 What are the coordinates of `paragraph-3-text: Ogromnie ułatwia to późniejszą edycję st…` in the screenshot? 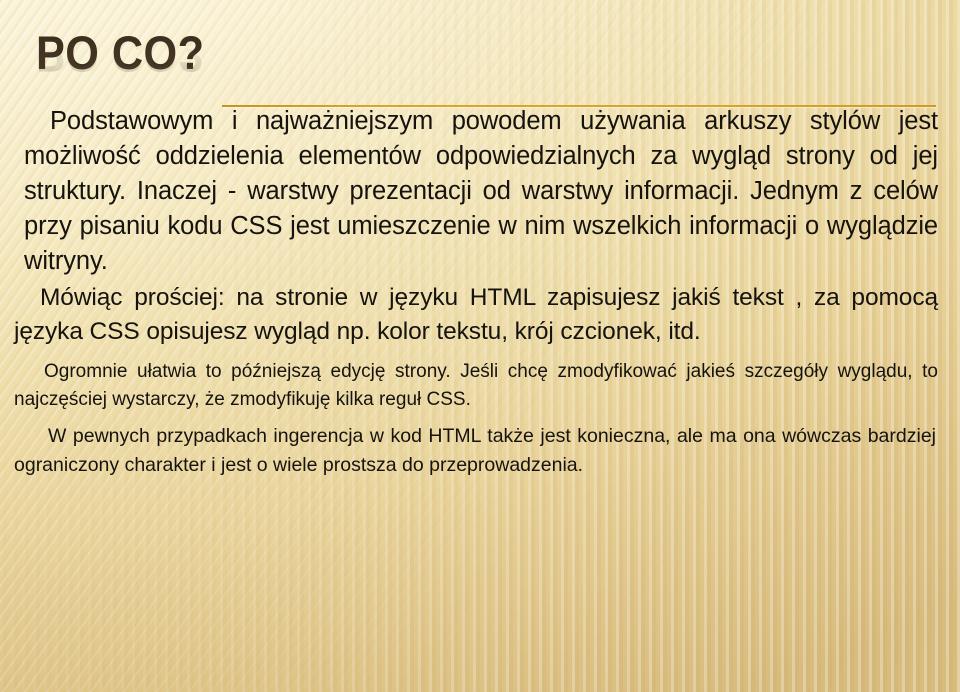 It's located at (476, 385).